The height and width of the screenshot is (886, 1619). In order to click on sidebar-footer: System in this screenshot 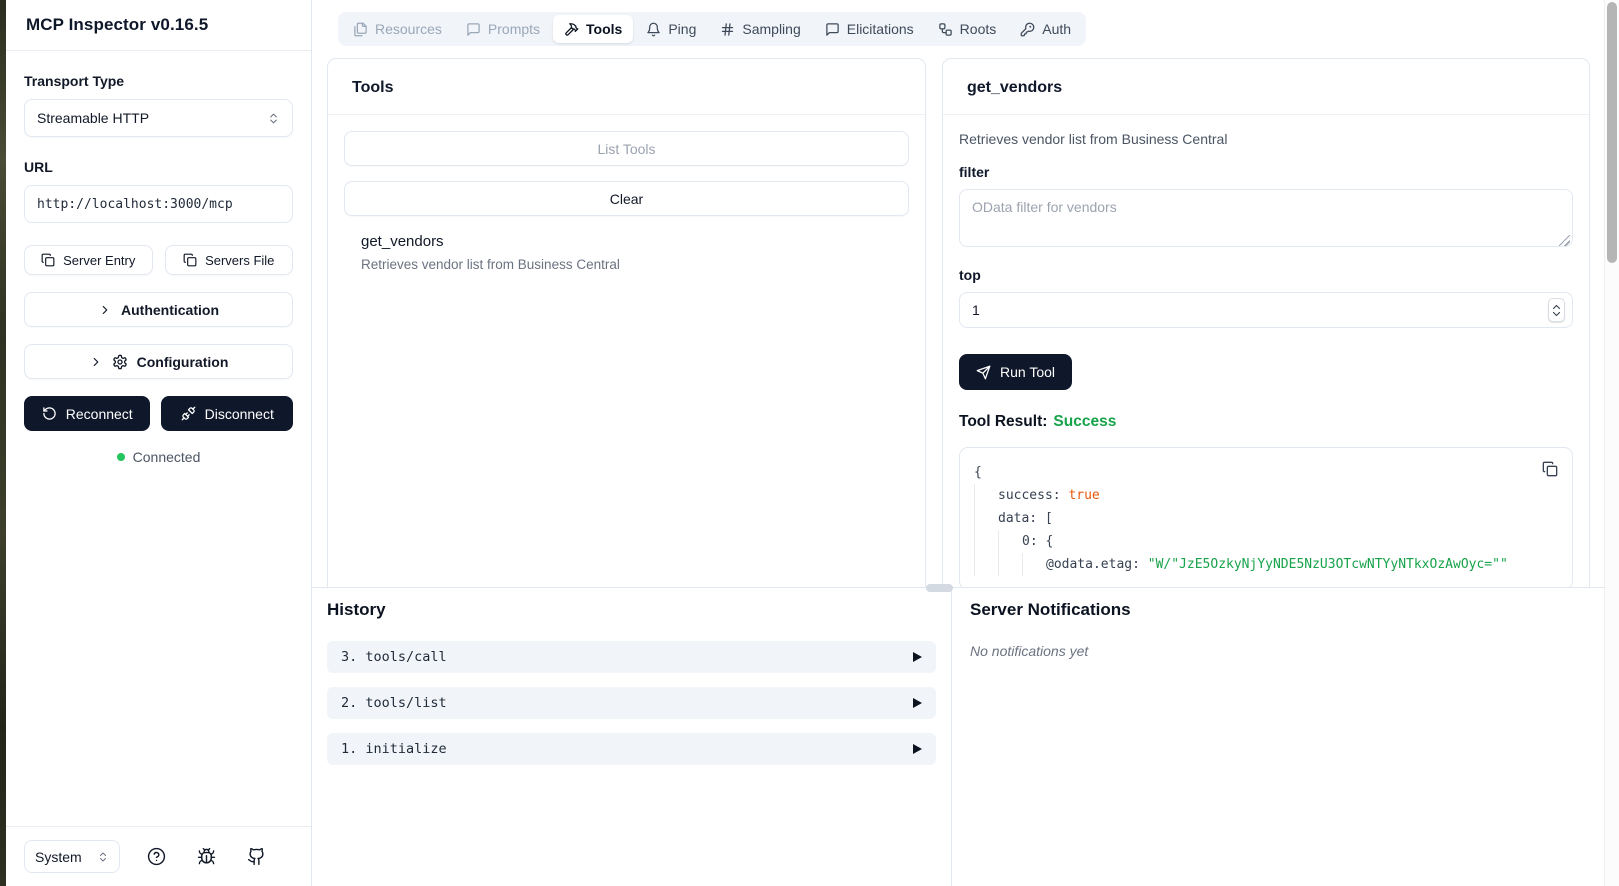, I will do `click(158, 856)`.